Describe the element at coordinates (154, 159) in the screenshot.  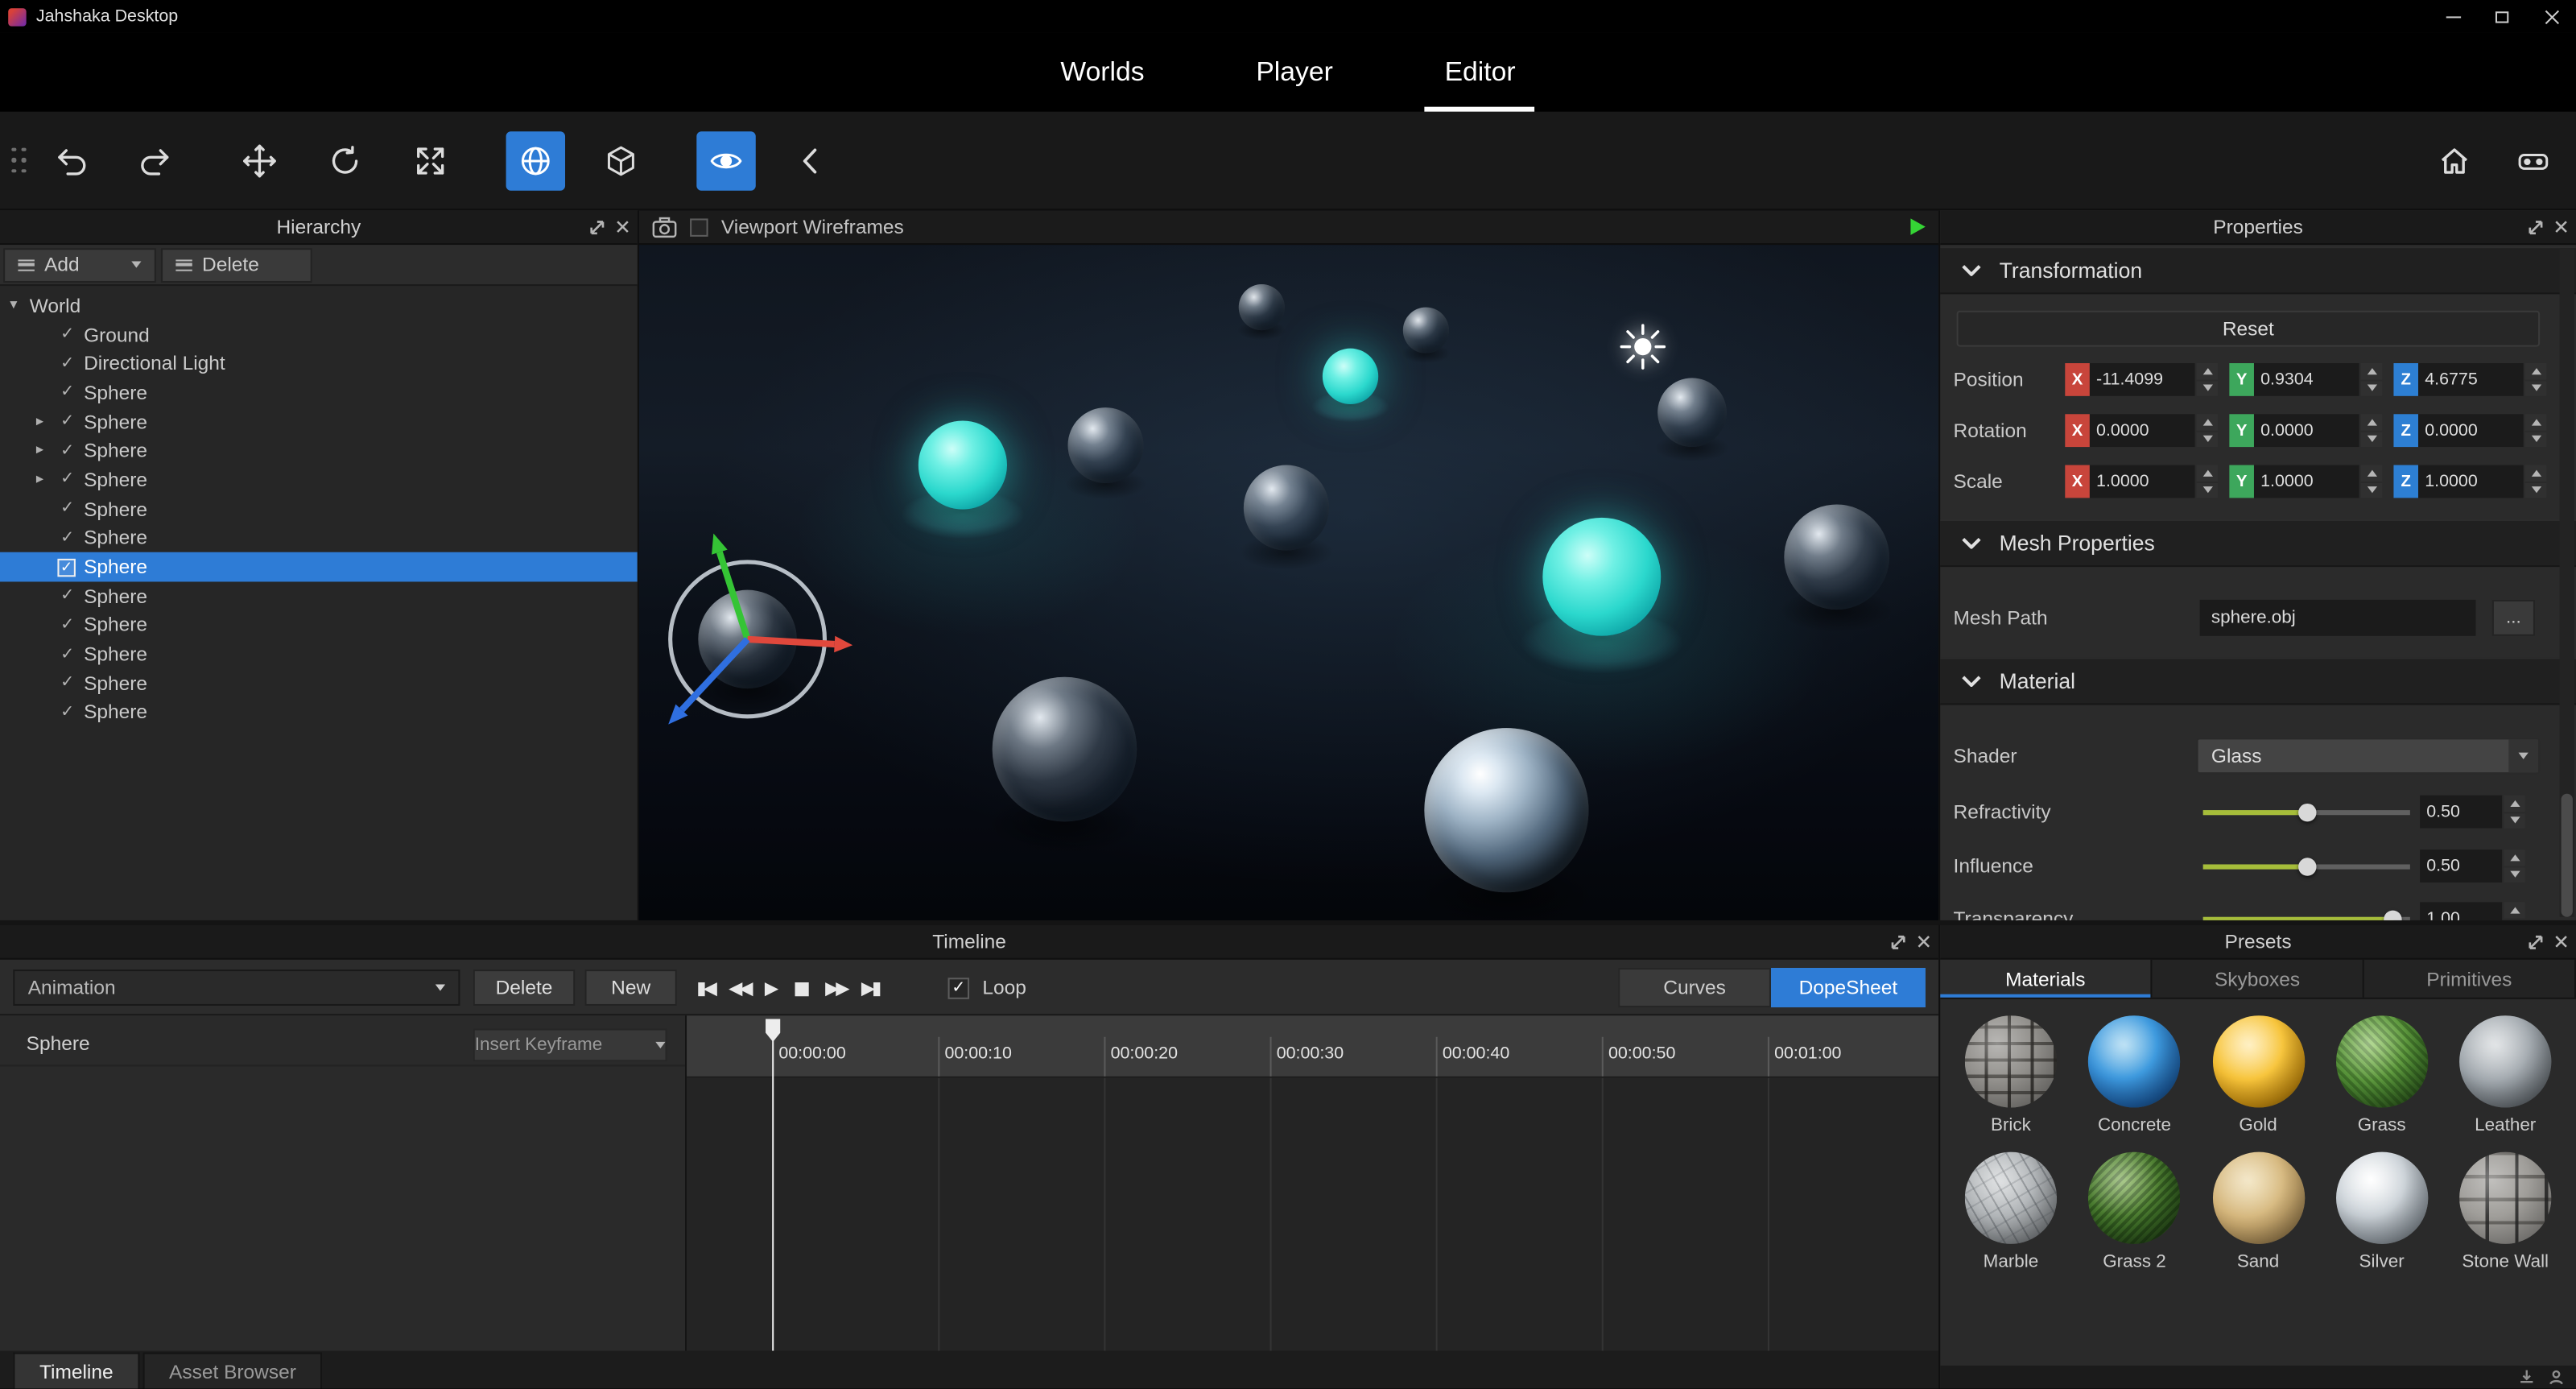
I see `redo-button` at that location.